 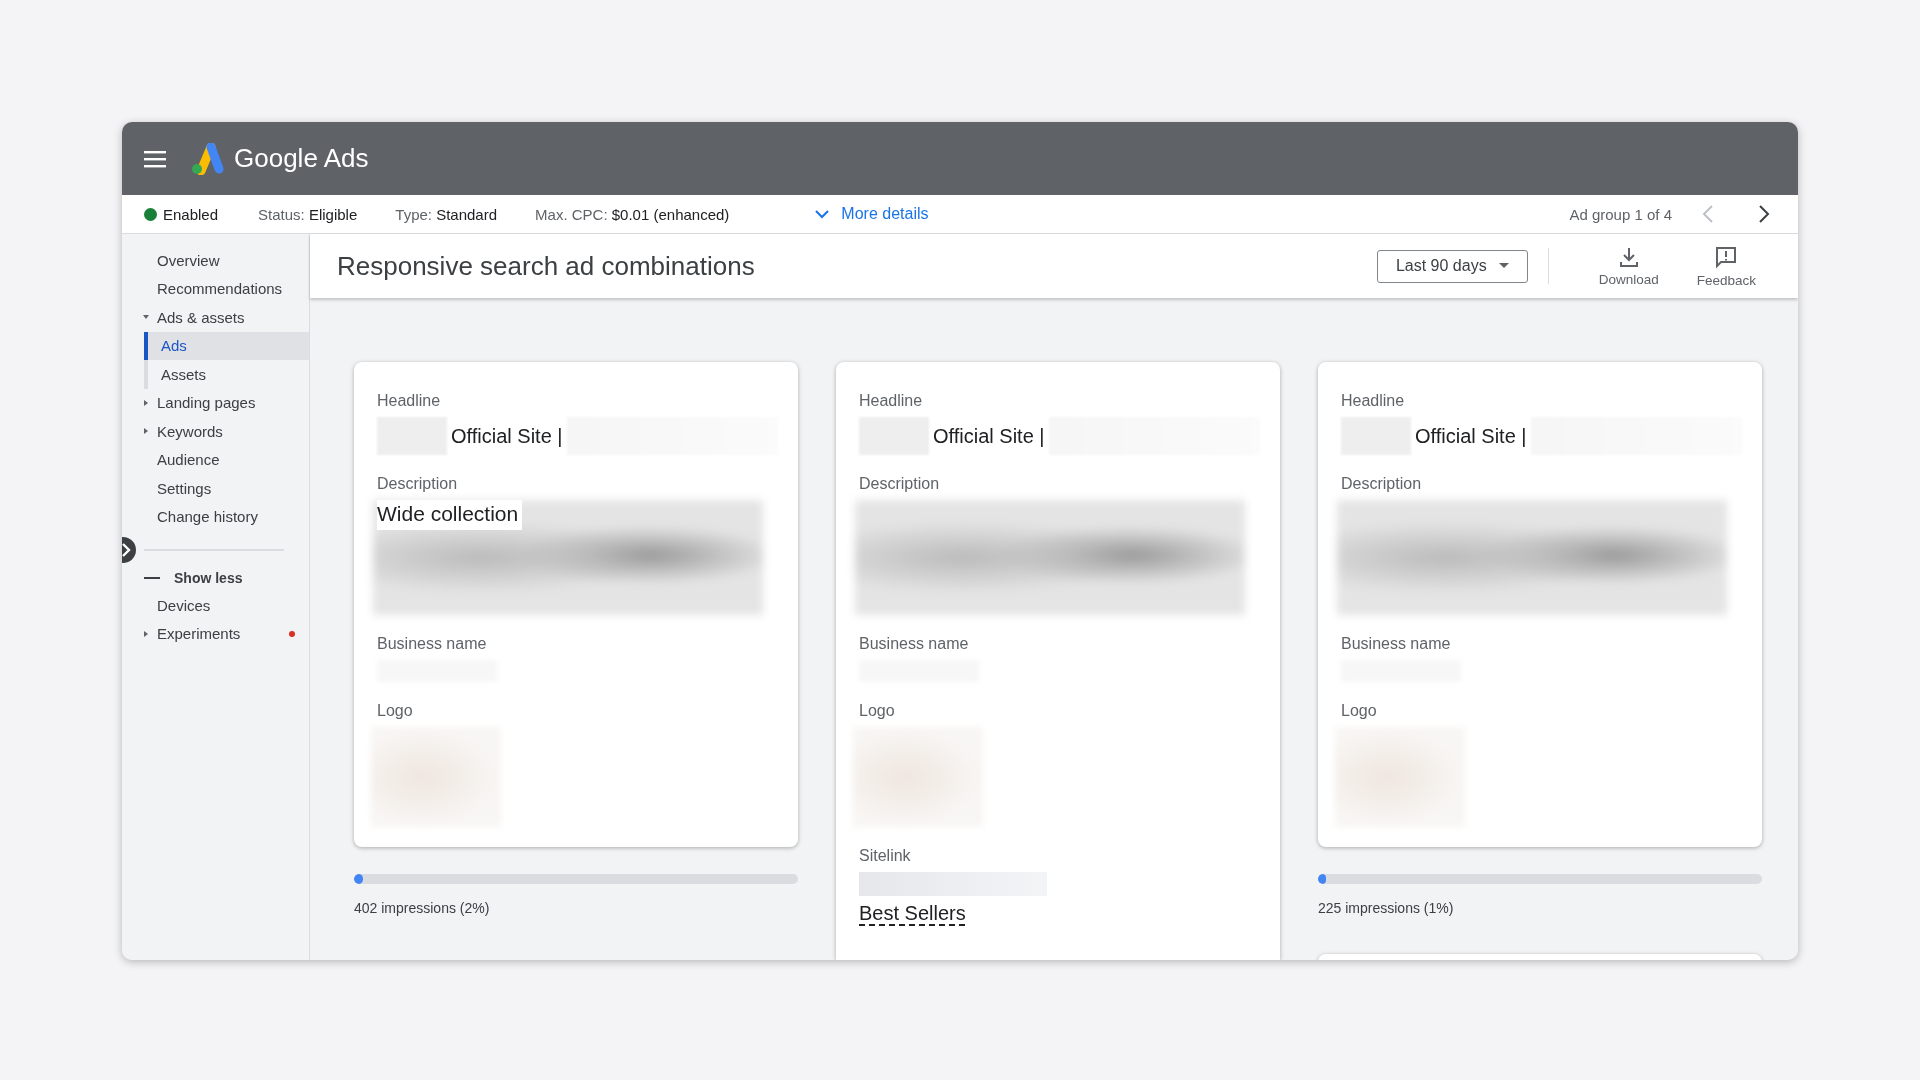 What do you see at coordinates (1726, 256) in the screenshot?
I see `feedback-icon` at bounding box center [1726, 256].